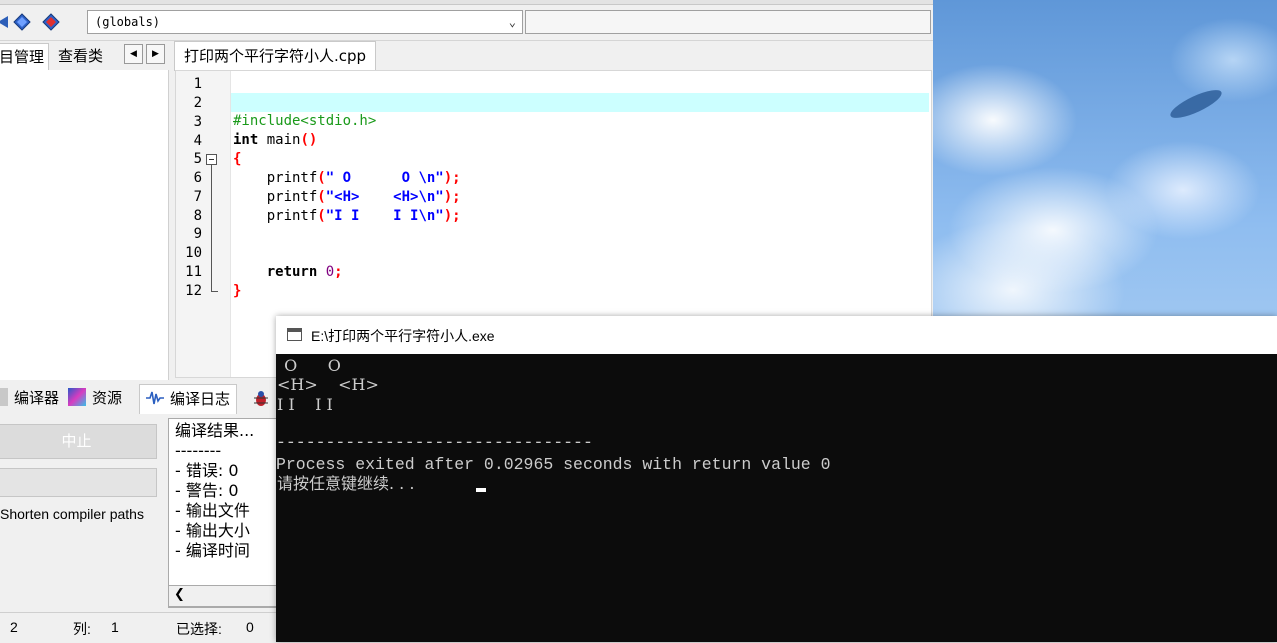  Describe the element at coordinates (211, 228) in the screenshot. I see `fold-guide-line` at that location.